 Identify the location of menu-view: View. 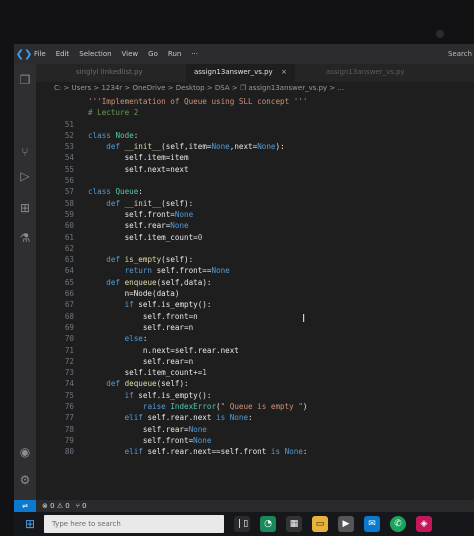
(130, 54).